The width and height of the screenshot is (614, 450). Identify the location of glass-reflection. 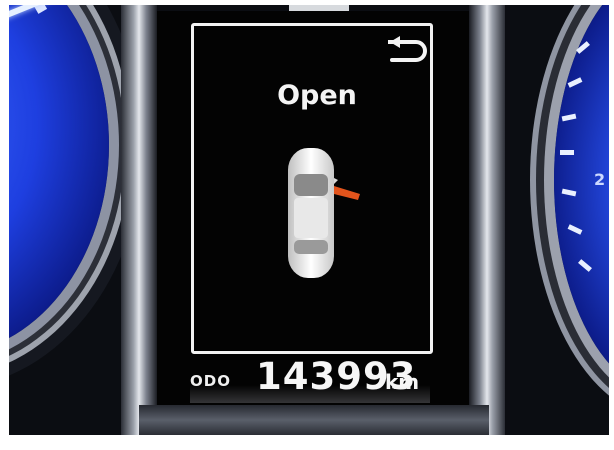
(310, 394).